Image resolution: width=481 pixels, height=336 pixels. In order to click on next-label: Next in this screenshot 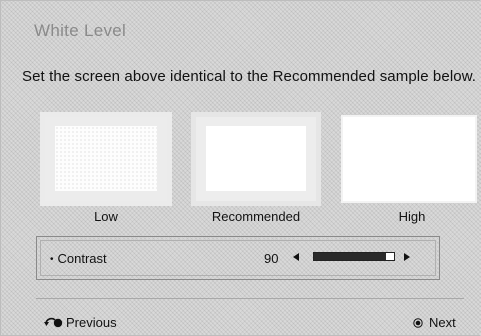, I will do `click(442, 322)`.